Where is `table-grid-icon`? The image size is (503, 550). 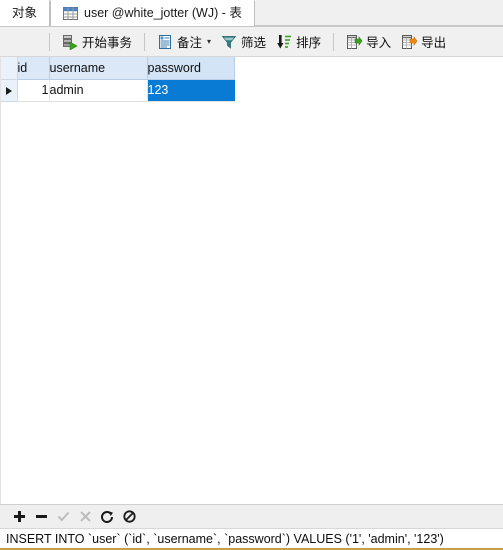 table-grid-icon is located at coordinates (71, 13).